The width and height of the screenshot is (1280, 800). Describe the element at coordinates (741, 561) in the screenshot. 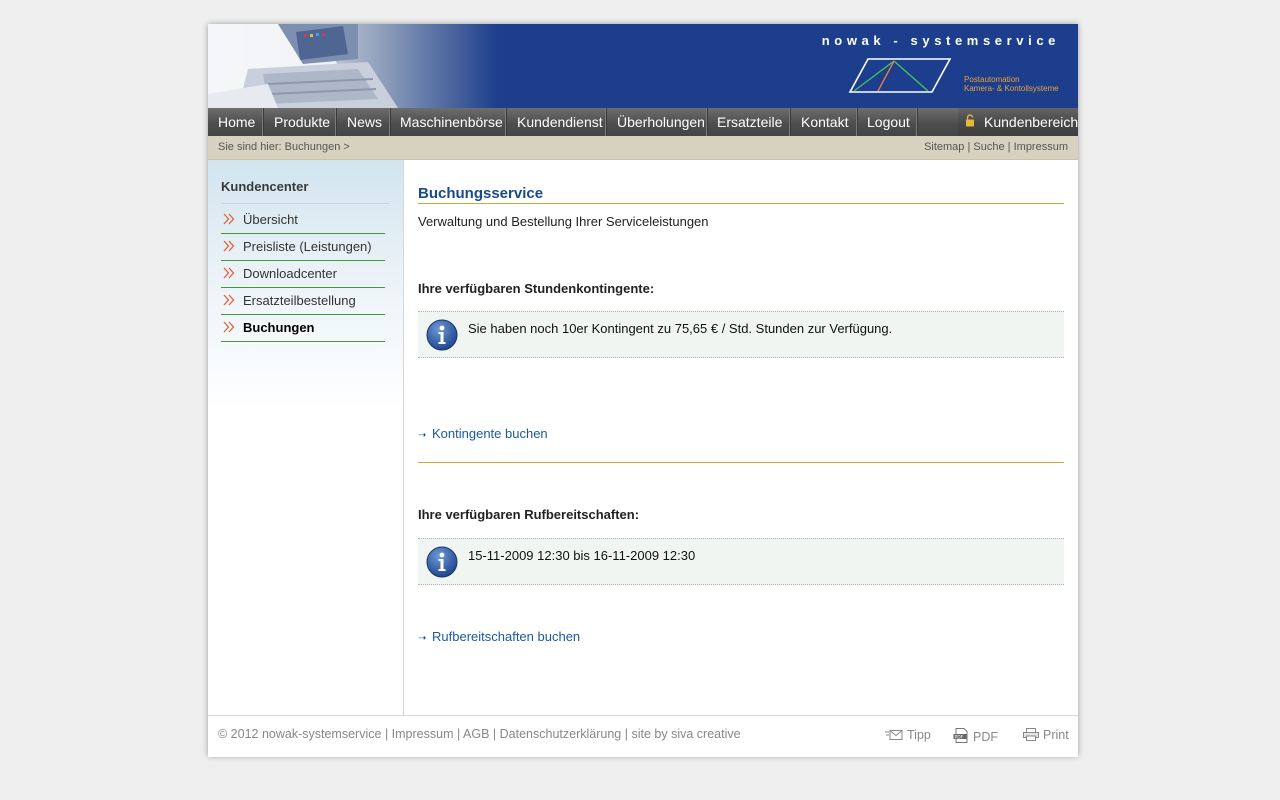

I see `rufbereitschaften-infobox: 15-11-2009 12:30 bis 16-11-2009 12:30` at that location.